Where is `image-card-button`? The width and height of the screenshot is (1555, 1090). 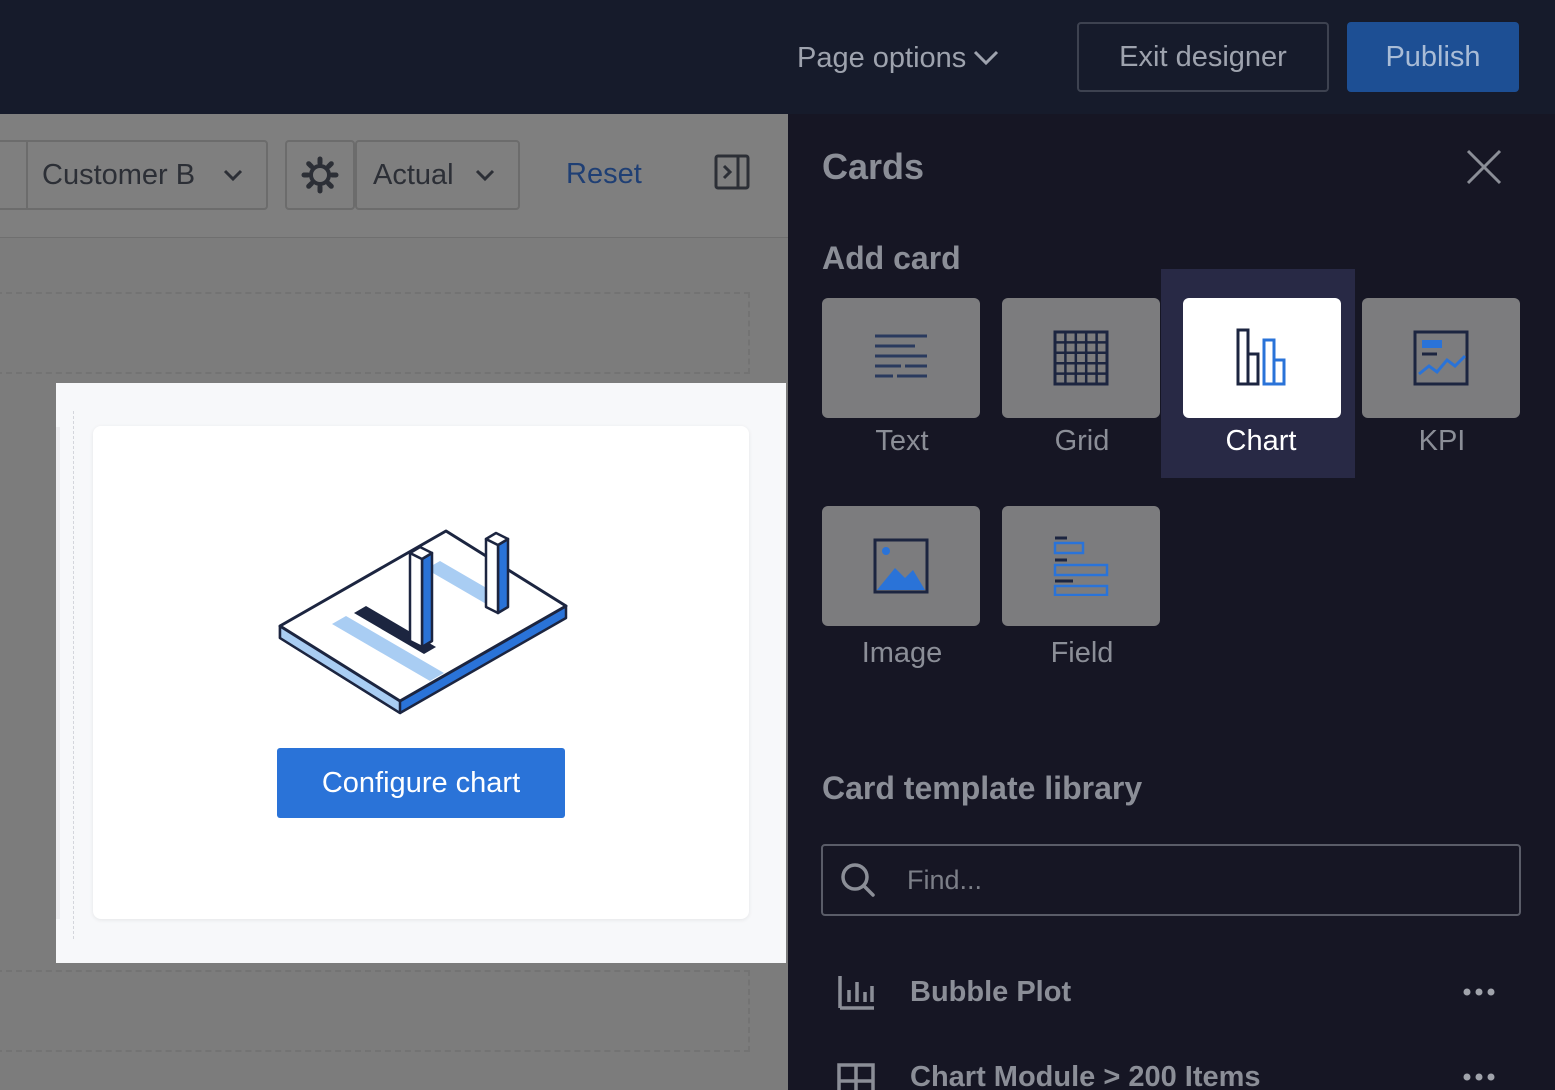 image-card-button is located at coordinates (901, 566).